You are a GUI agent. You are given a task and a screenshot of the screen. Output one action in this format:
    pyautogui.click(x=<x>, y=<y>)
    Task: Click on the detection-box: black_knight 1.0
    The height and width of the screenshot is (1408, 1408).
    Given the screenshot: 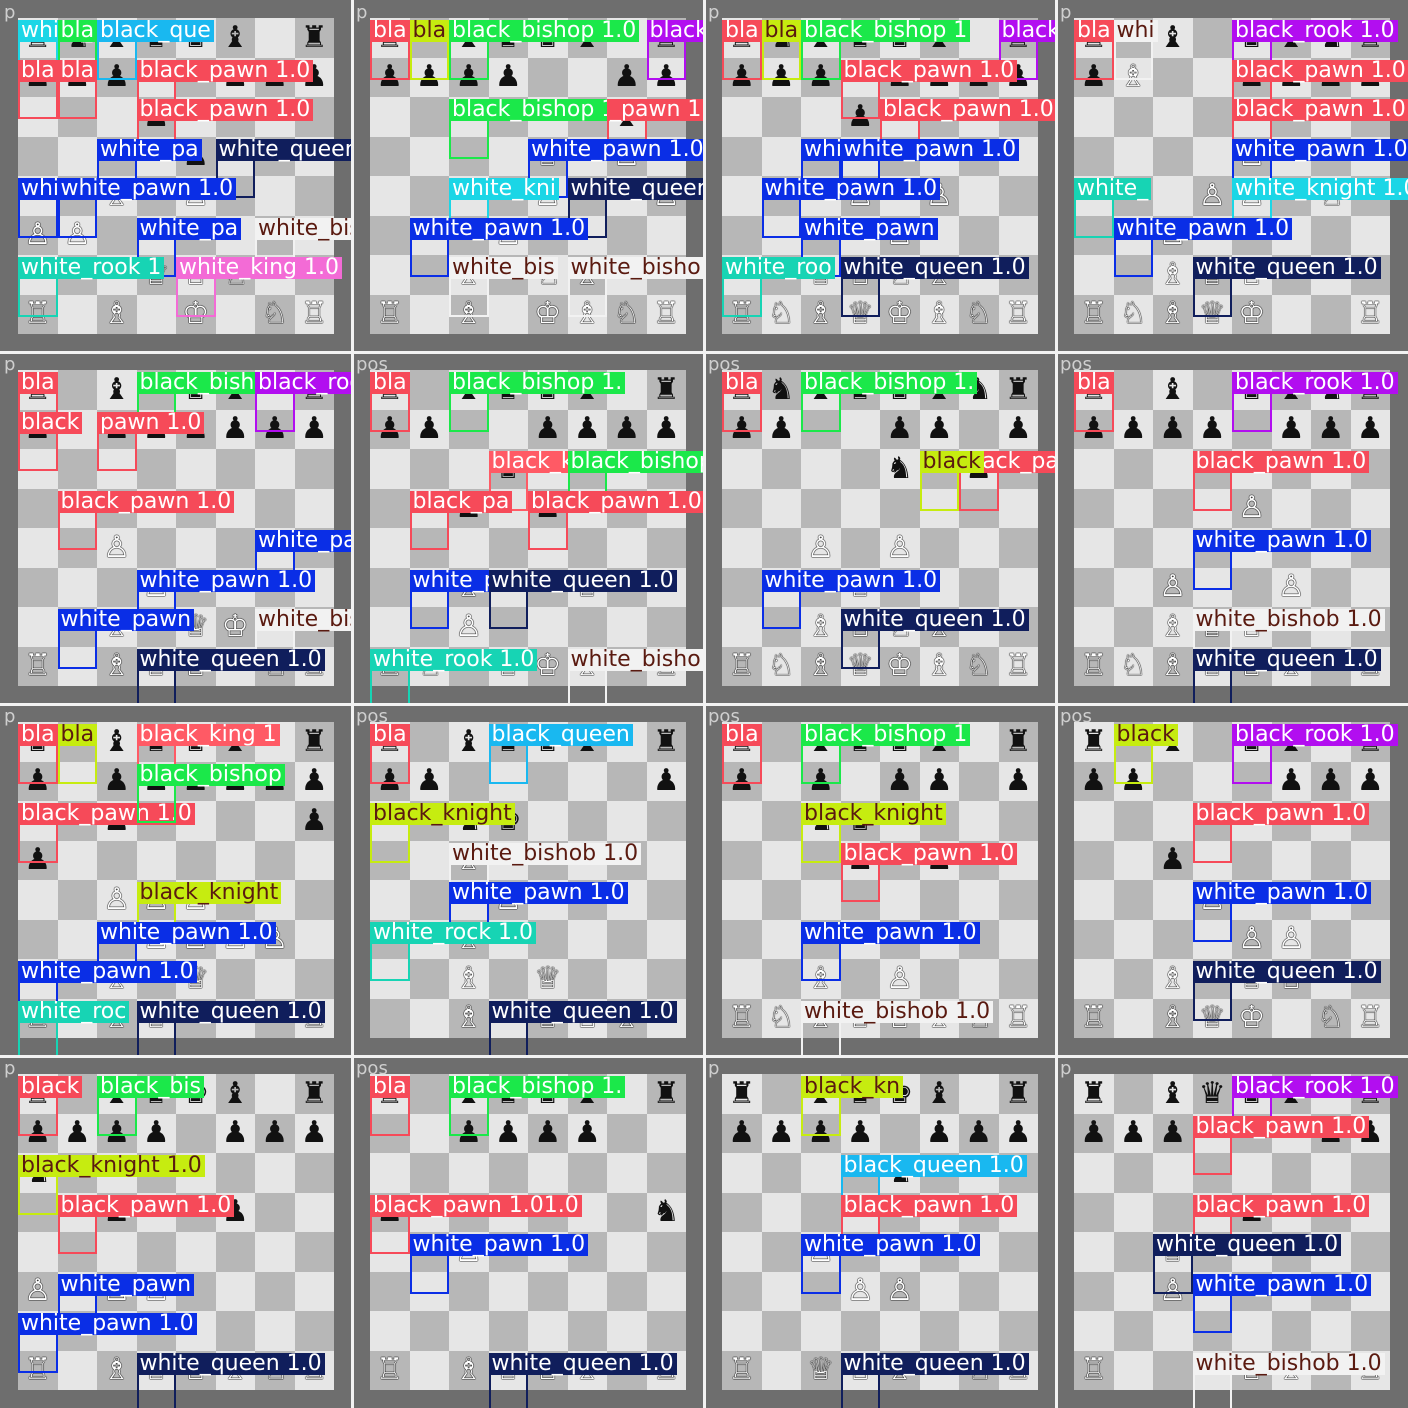 What is the action you would take?
    pyautogui.click(x=111, y=1185)
    